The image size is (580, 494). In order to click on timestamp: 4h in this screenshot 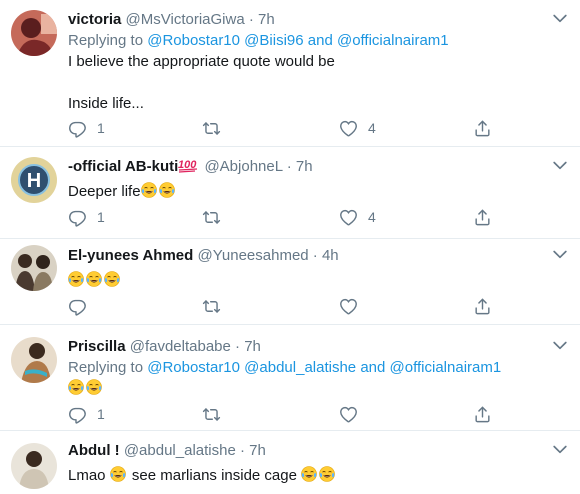, I will do `click(330, 255)`.